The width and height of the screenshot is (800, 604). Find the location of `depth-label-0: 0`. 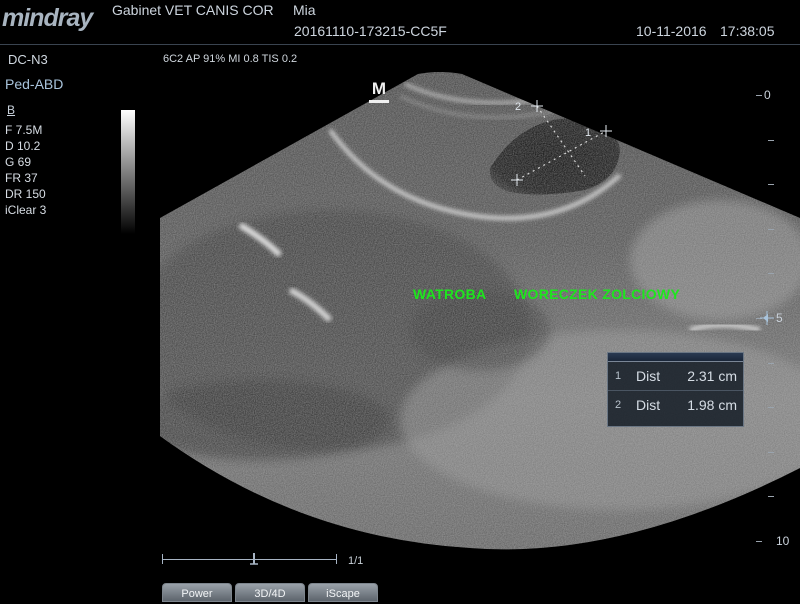

depth-label-0: 0 is located at coordinates (767, 95).